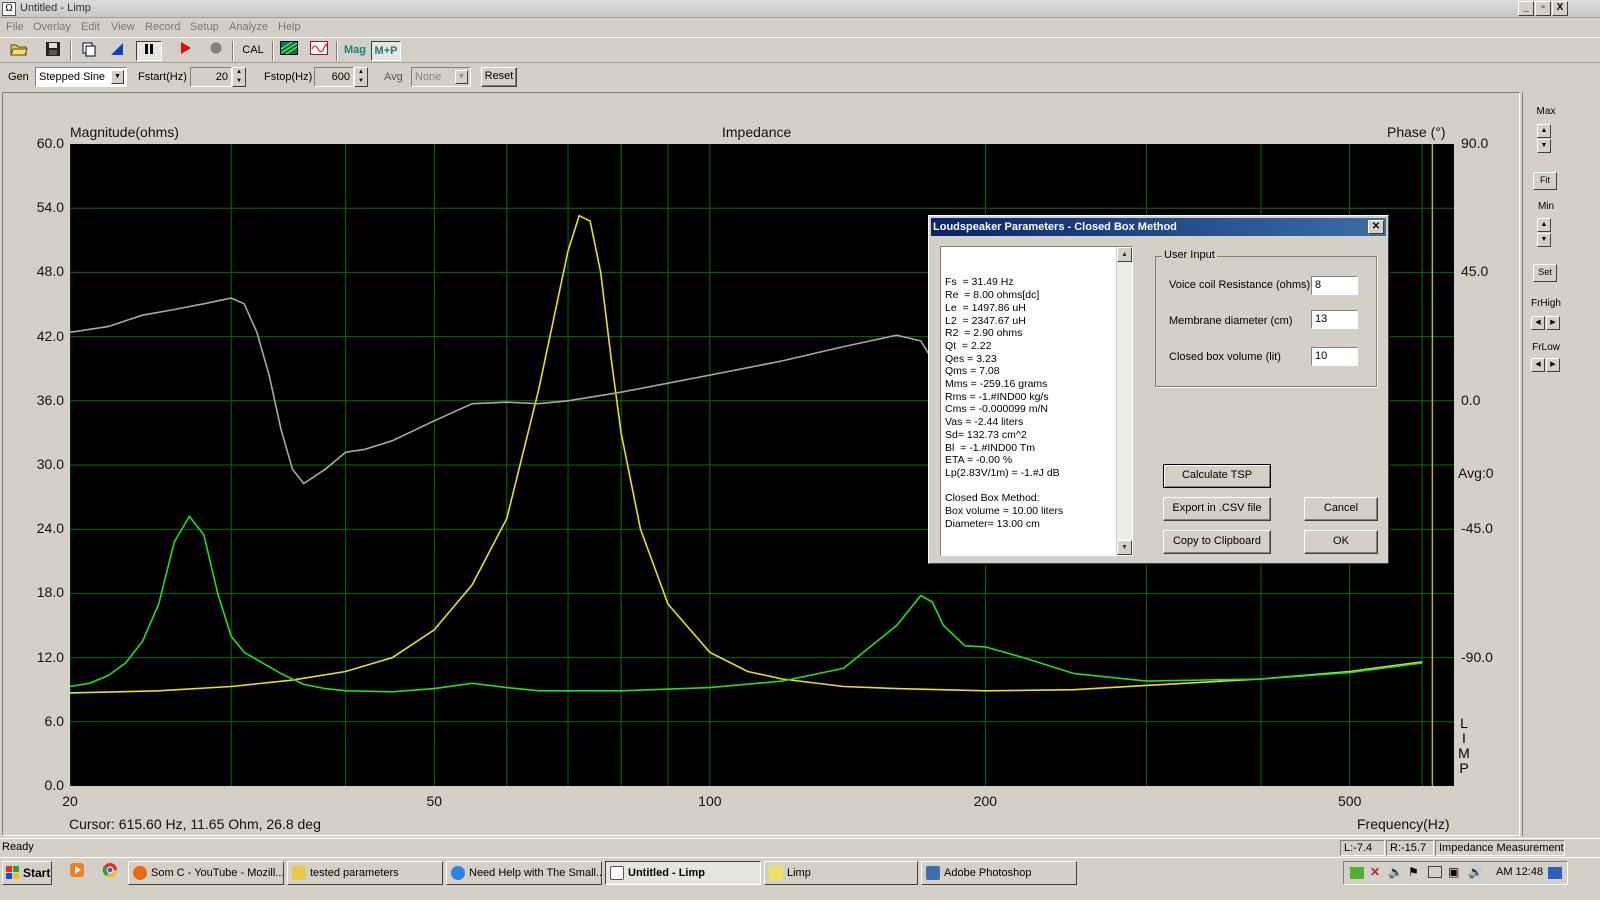 The height and width of the screenshot is (900, 1600). Describe the element at coordinates (361, 77) in the screenshot. I see `fstop-spinner: ▲ ▼` at that location.